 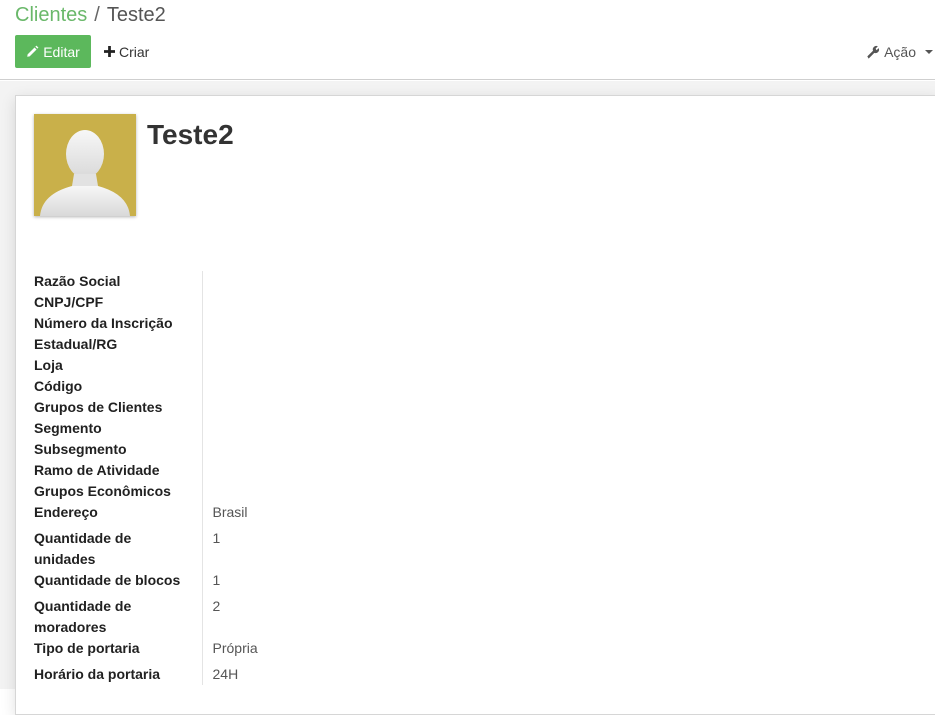 I want to click on field-row: CNPJ/CPF, so click(x=268, y=302).